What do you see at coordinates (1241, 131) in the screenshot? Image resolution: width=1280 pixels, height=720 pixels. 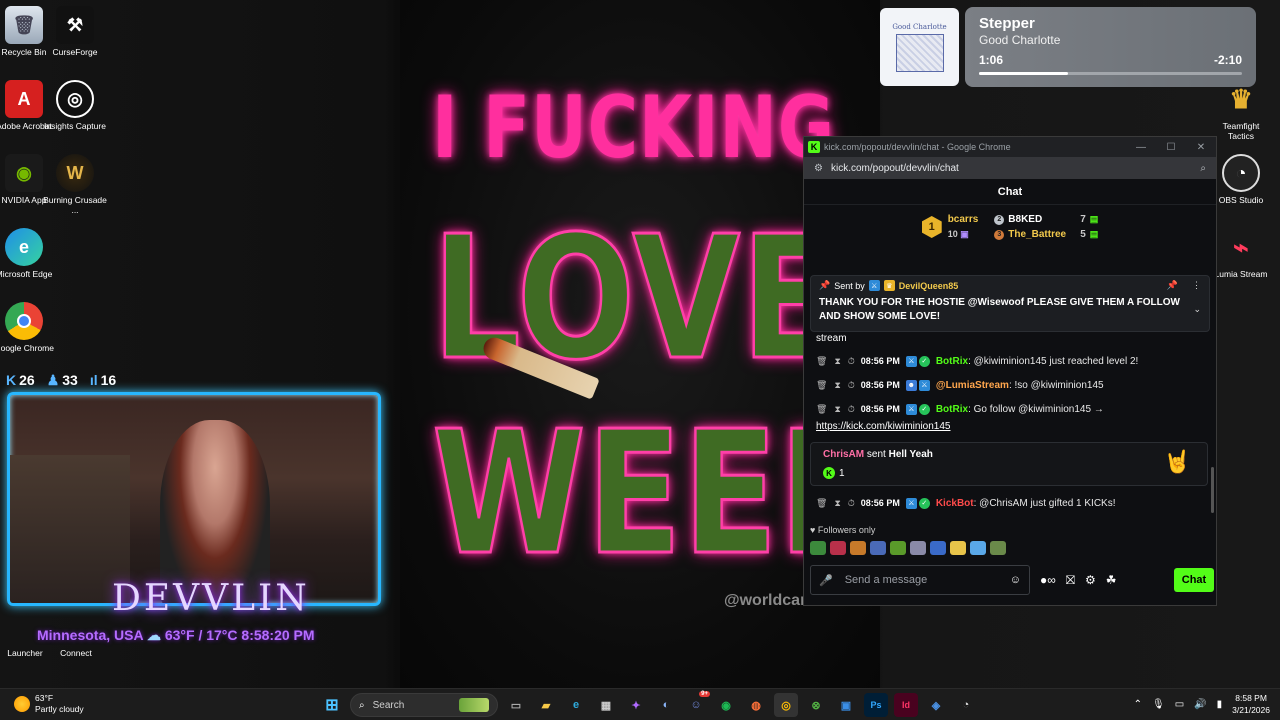 I see `desktop-icon-label: Teamfight Tactics` at bounding box center [1241, 131].